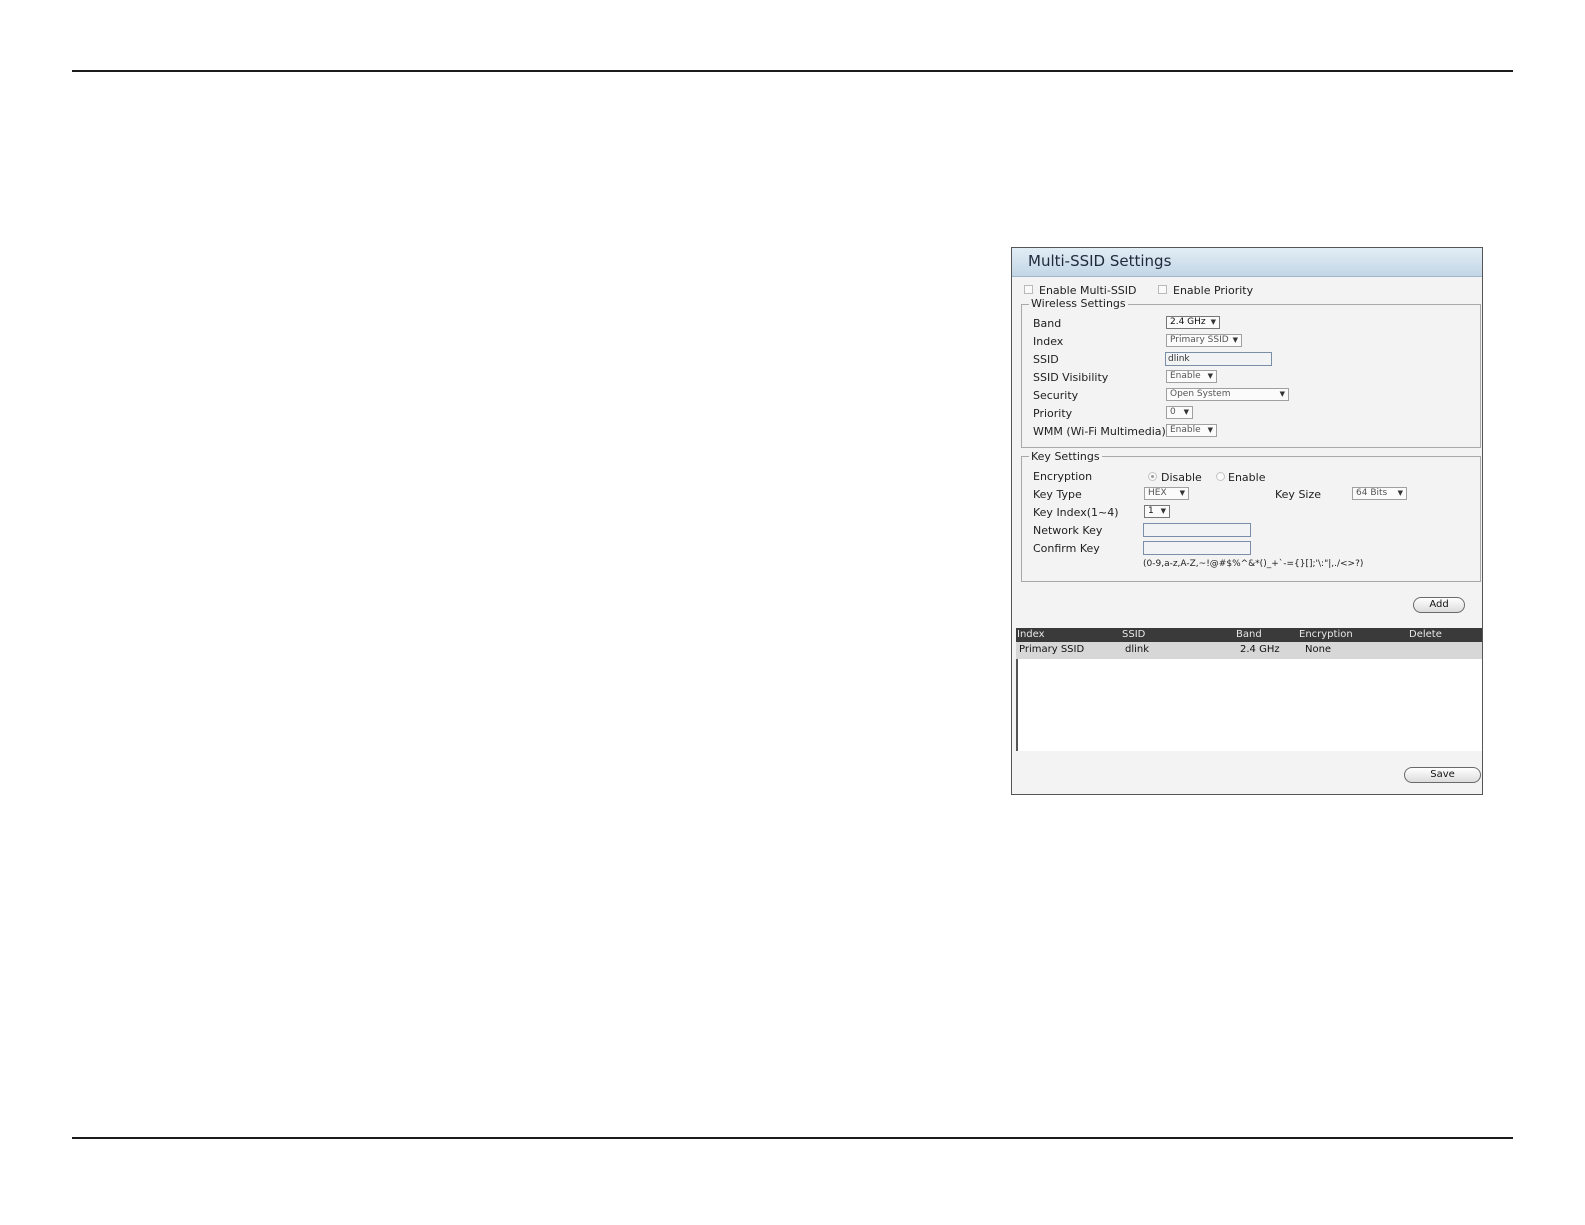  Describe the element at coordinates (1260, 649) in the screenshot. I see `row-band: 2.4 GHz` at that location.